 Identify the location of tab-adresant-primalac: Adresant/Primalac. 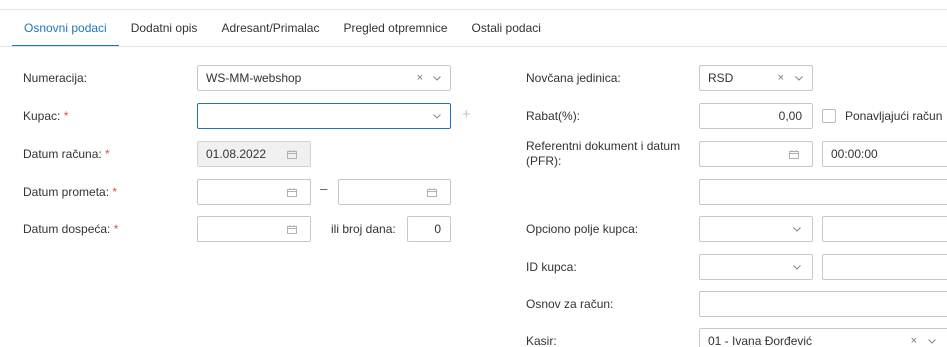
(270, 28).